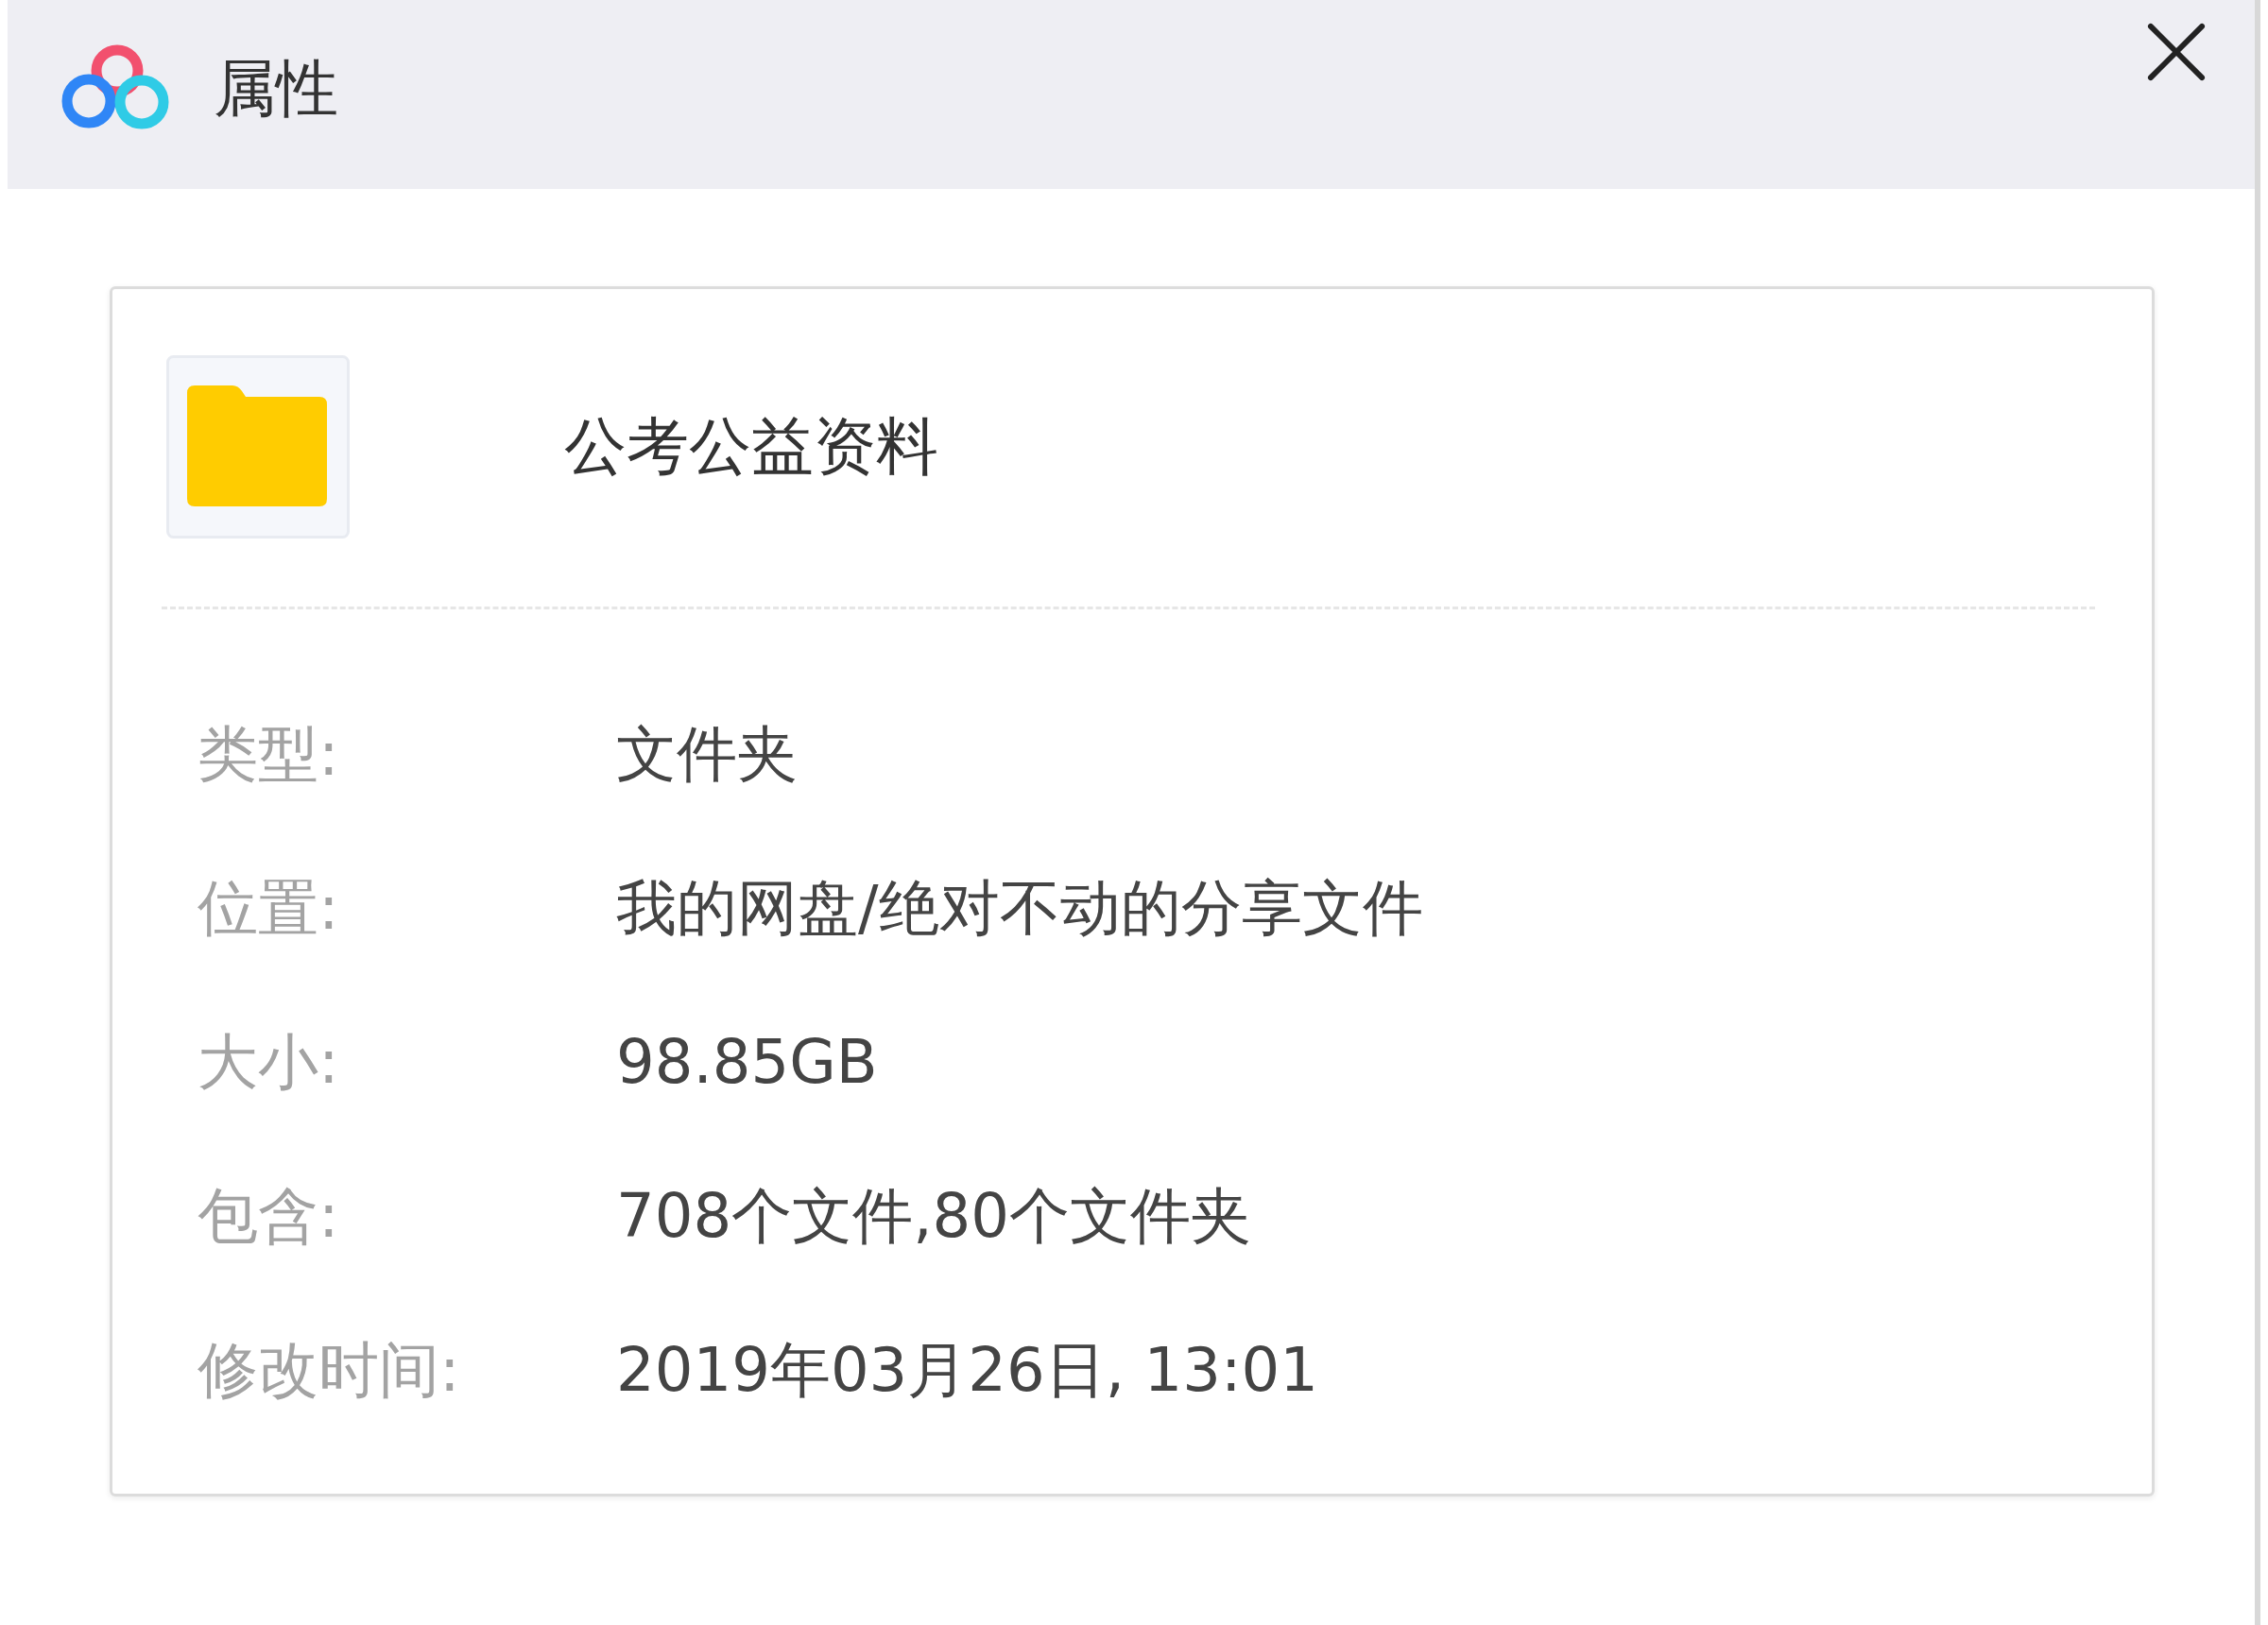 This screenshot has width=2268, height=1625. I want to click on window-title: 属性, so click(276, 89).